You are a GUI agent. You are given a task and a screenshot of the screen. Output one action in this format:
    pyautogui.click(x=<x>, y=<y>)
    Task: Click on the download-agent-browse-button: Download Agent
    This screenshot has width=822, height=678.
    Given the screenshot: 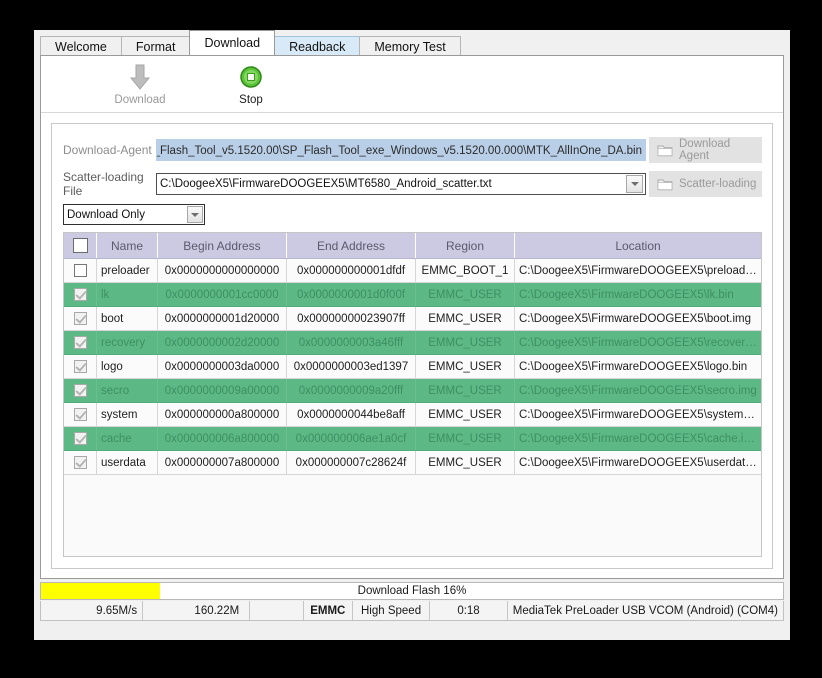 What is the action you would take?
    pyautogui.click(x=705, y=150)
    